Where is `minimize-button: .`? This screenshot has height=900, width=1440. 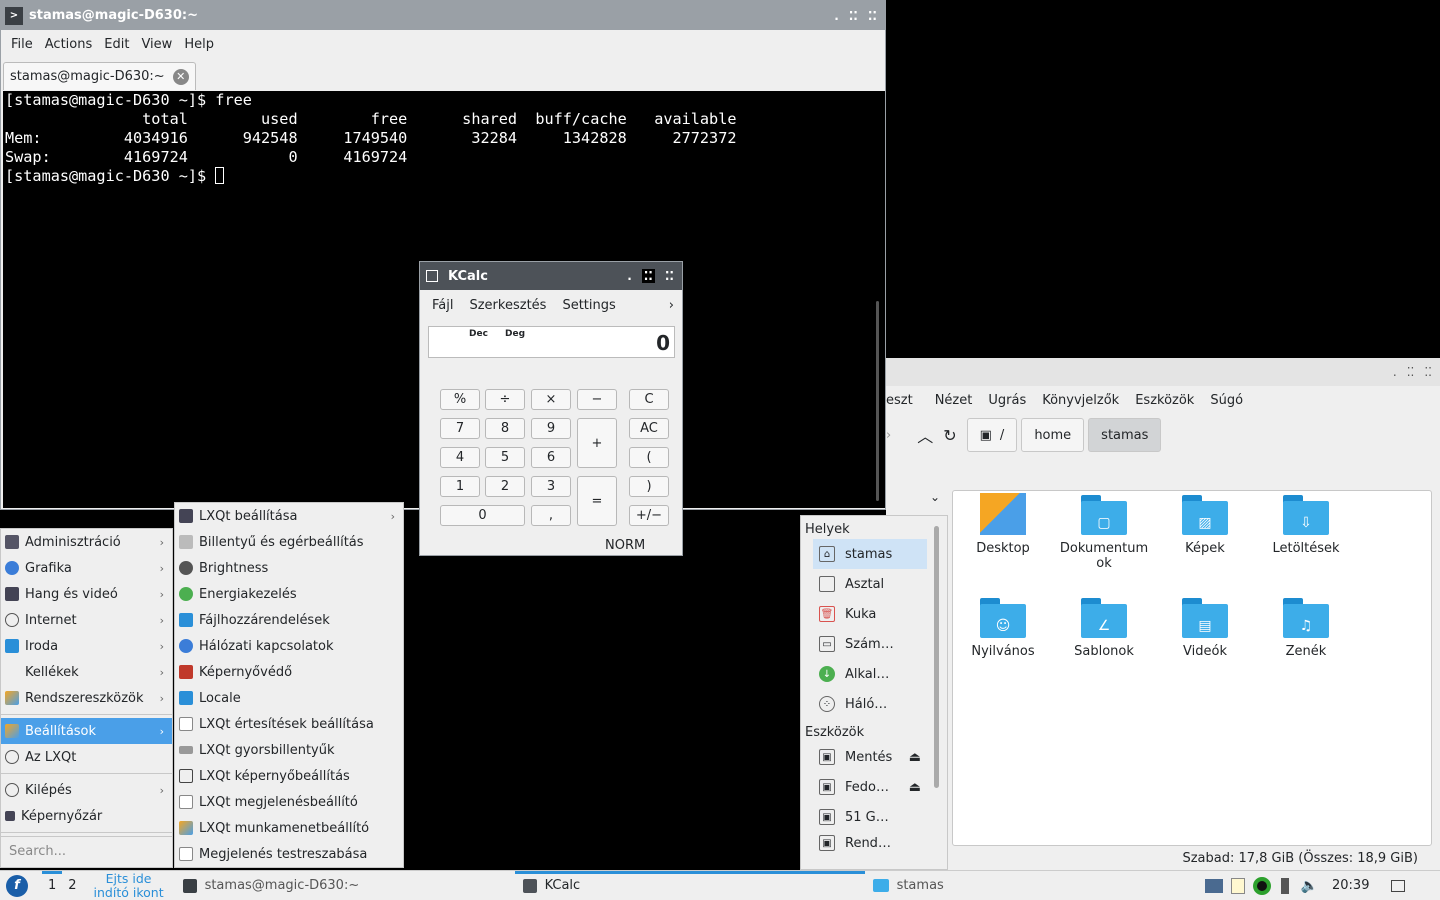
minimize-button: . is located at coordinates (836, 16).